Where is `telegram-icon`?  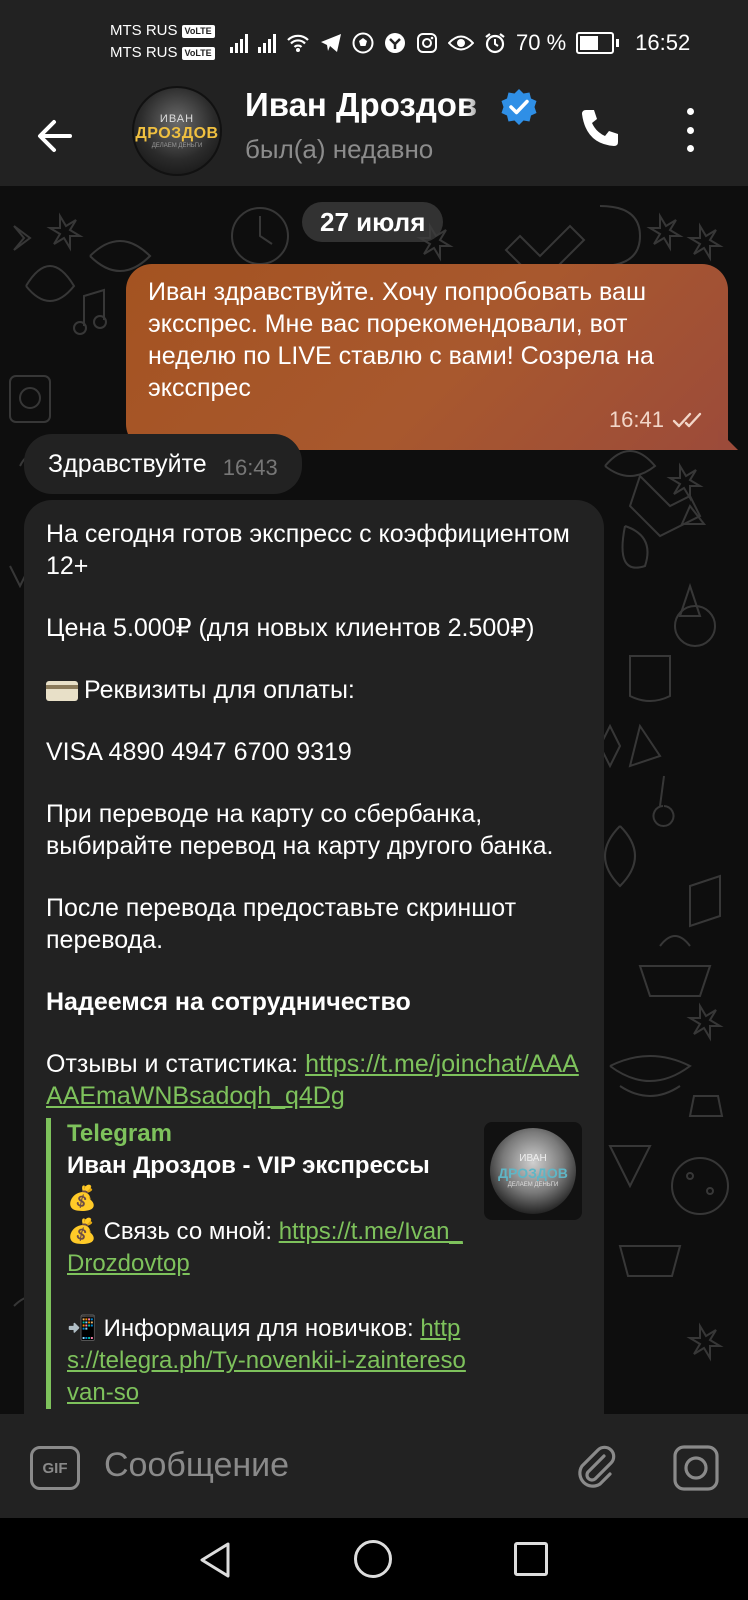 telegram-icon is located at coordinates (331, 43).